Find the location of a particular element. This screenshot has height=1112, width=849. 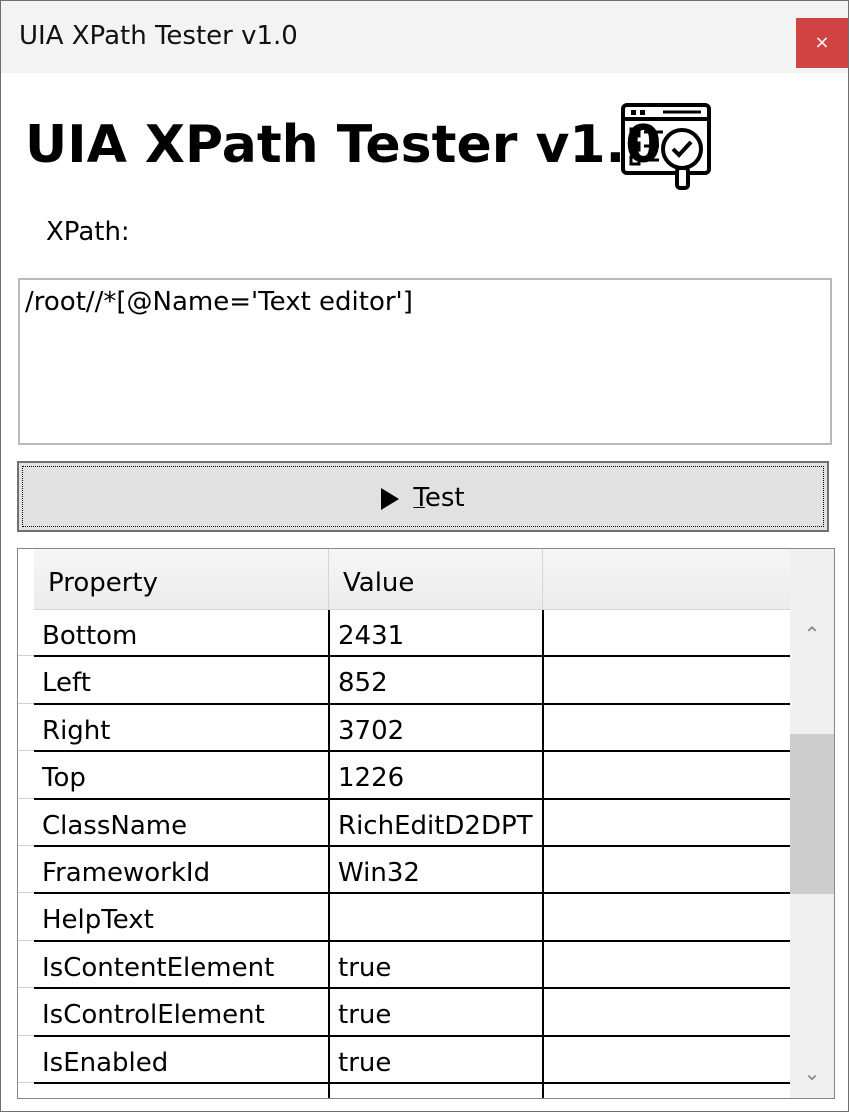

column-header-property: Property is located at coordinates (103, 579).